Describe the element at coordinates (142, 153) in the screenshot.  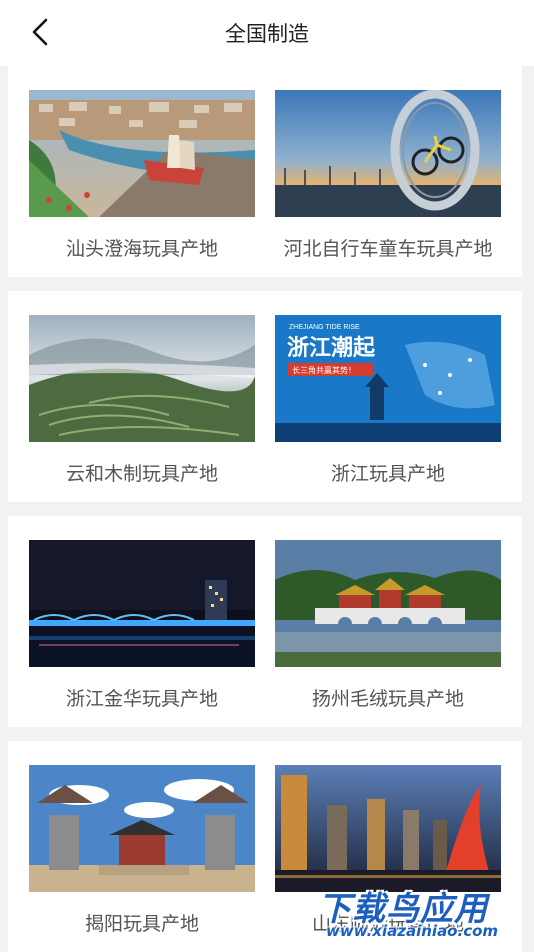
I see `region-image-shantou` at that location.